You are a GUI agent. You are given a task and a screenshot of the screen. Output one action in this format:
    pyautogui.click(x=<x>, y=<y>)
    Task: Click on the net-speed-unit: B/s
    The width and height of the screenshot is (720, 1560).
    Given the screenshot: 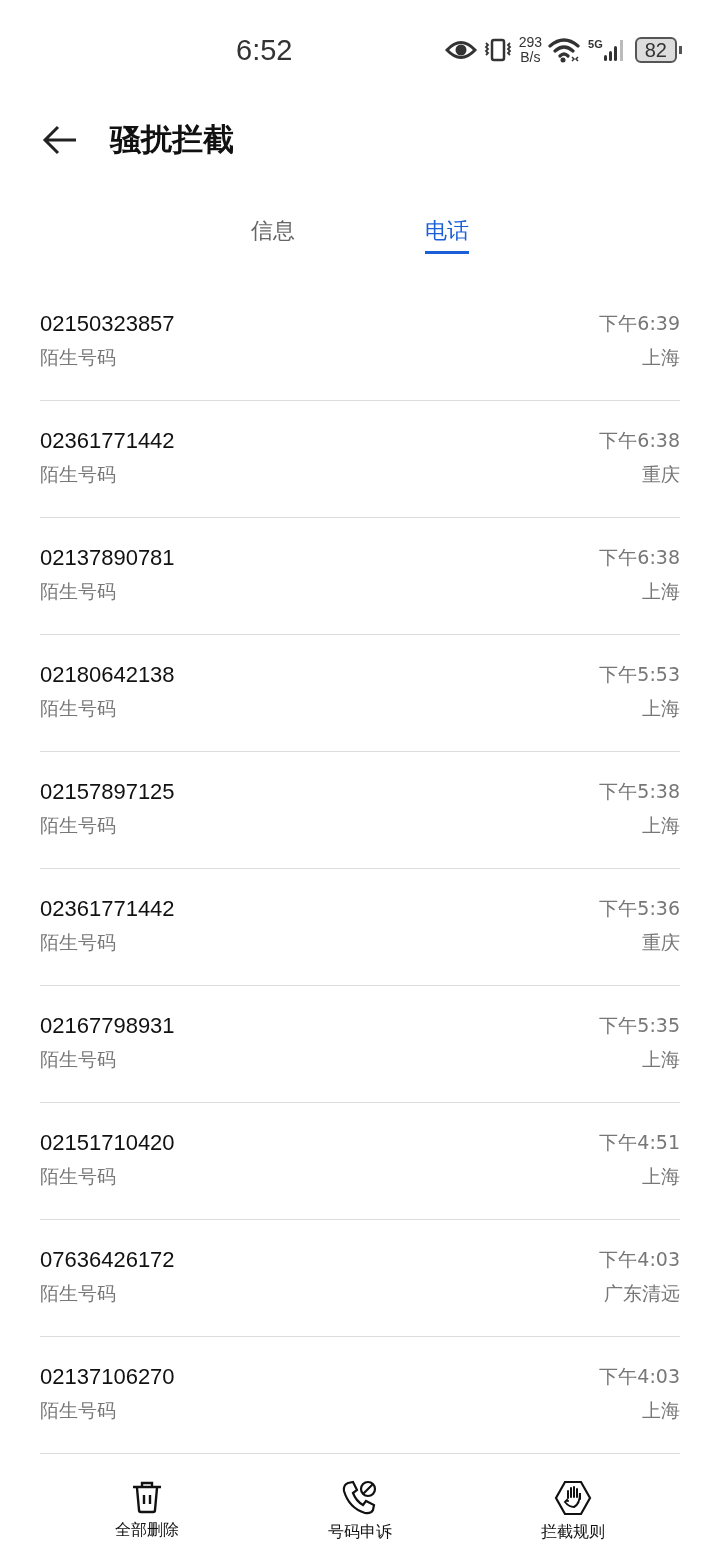 What is the action you would take?
    pyautogui.click(x=530, y=57)
    